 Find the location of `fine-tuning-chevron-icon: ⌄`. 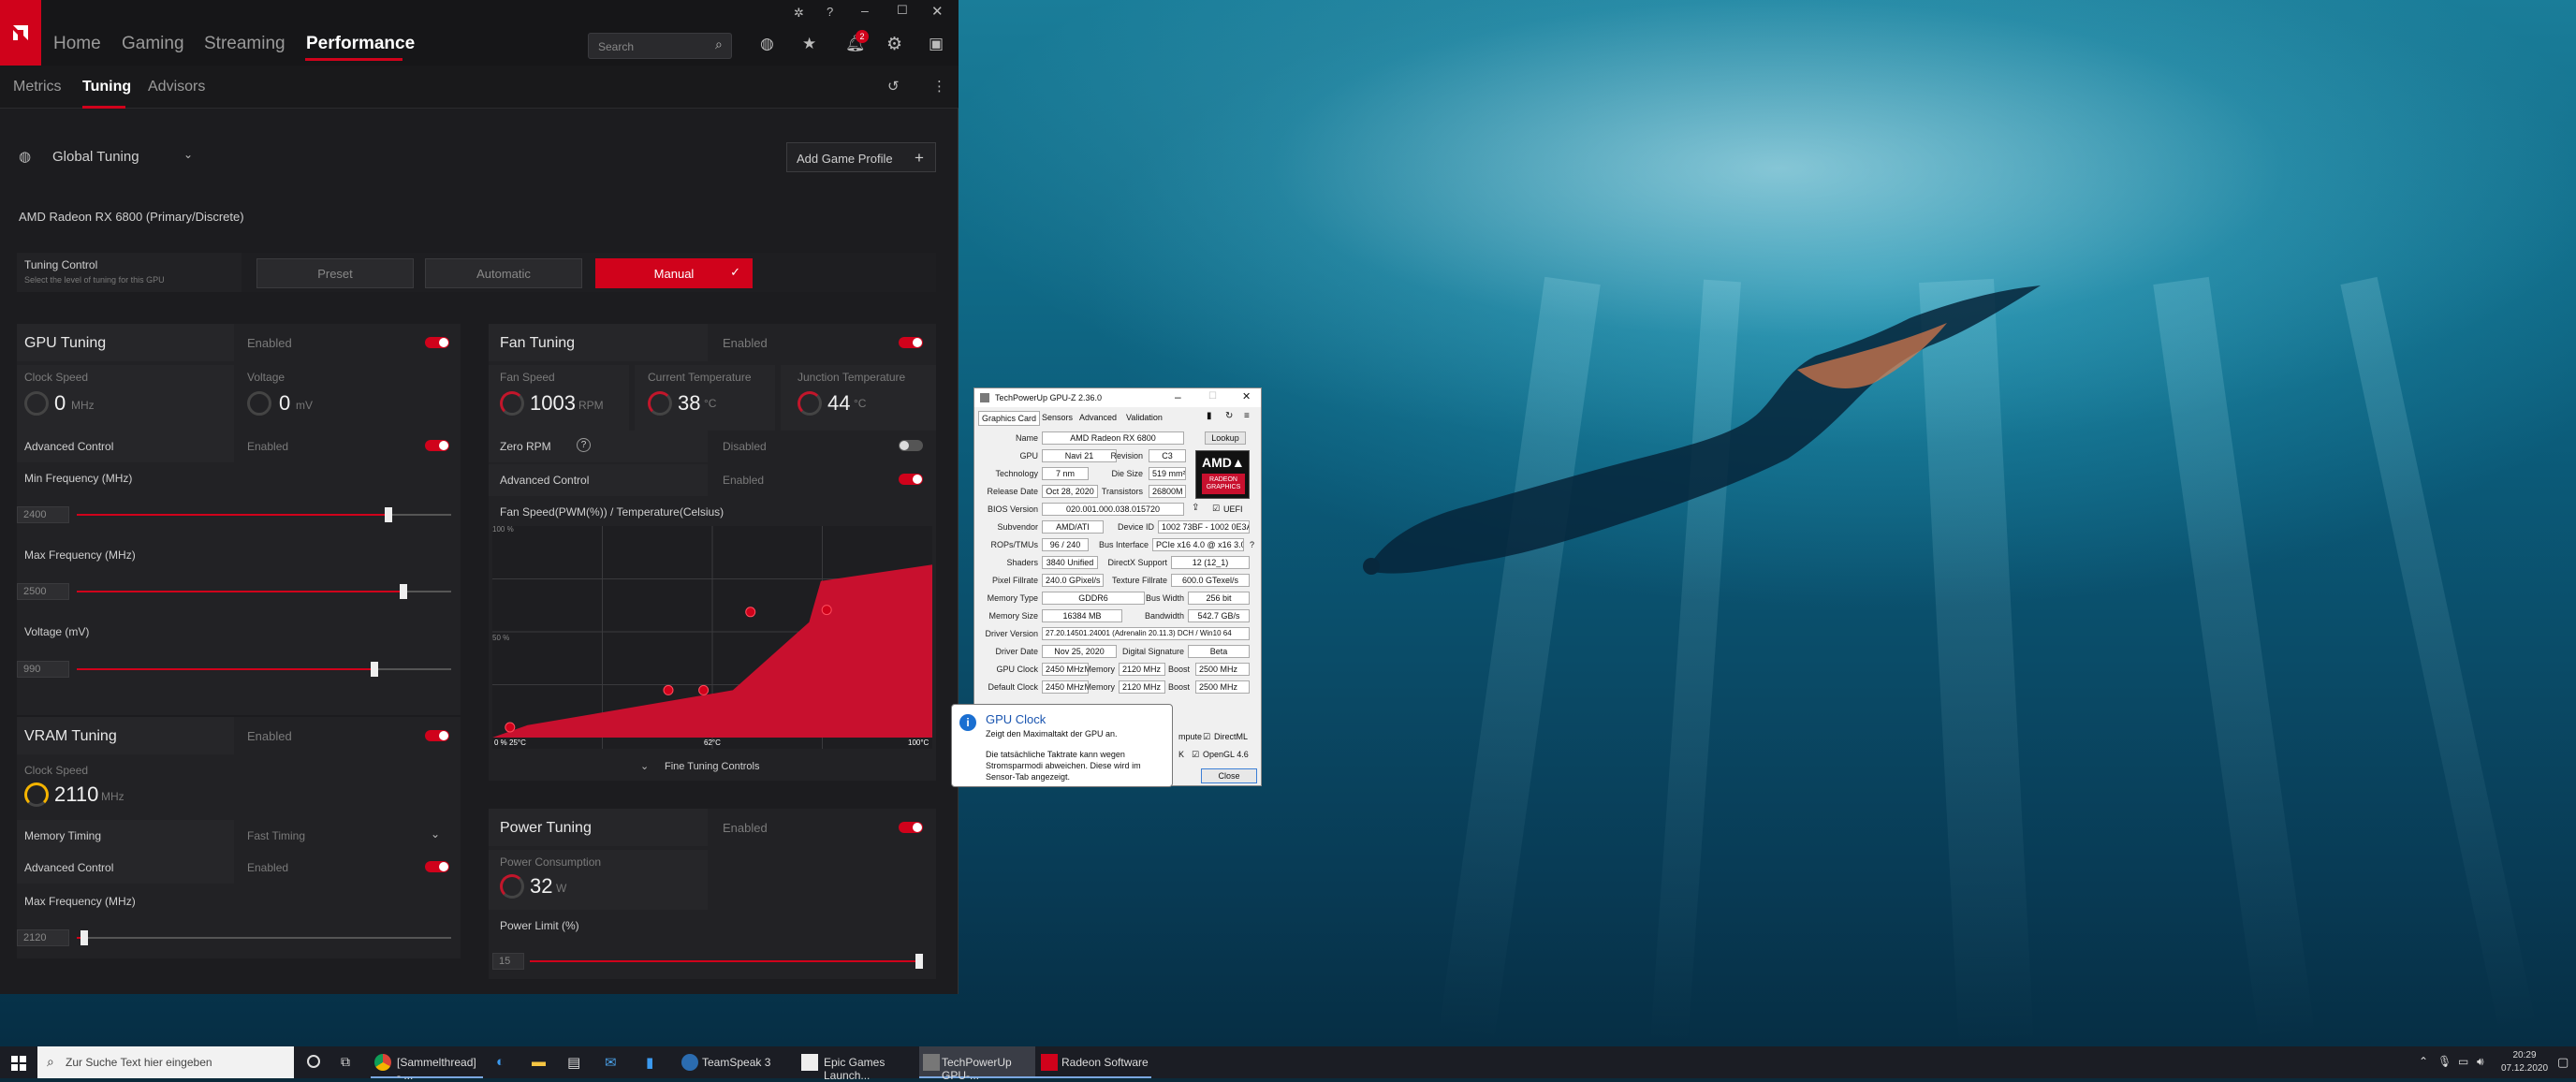

fine-tuning-chevron-icon: ⌄ is located at coordinates (644, 766).